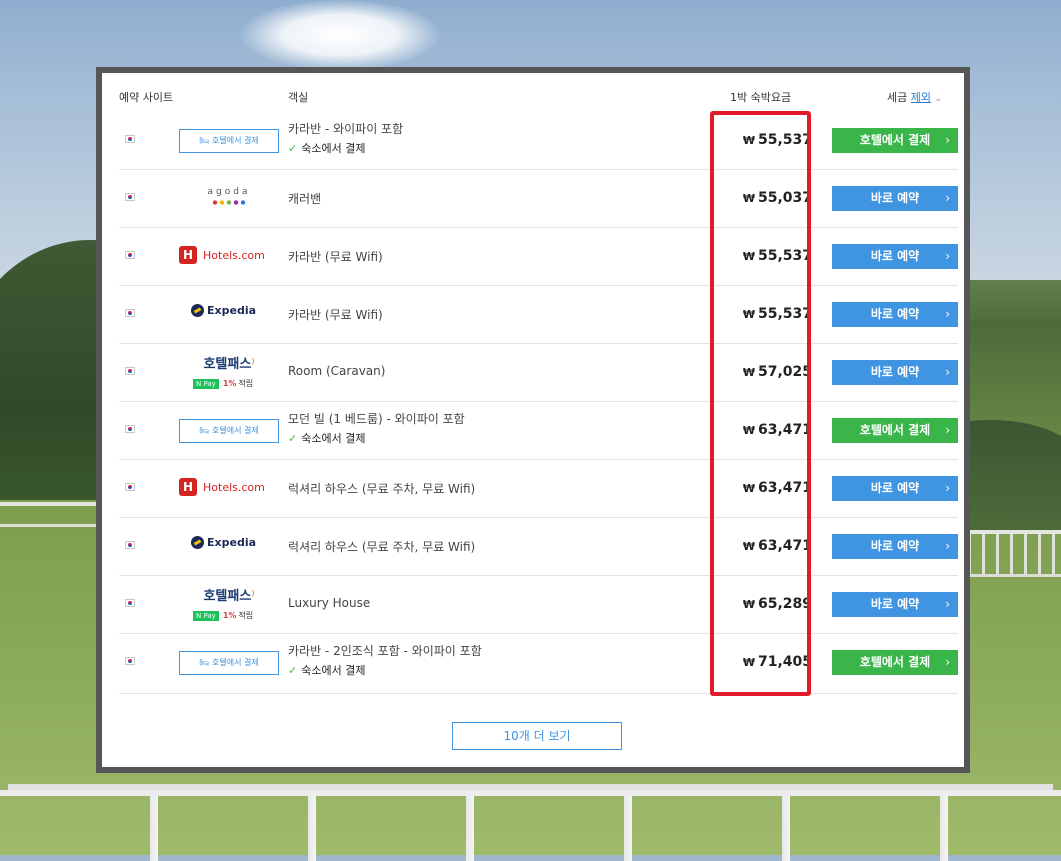 Image resolution: width=1061 pixels, height=861 pixels. Describe the element at coordinates (48, 514) in the screenshot. I see `background-fence-left` at that location.